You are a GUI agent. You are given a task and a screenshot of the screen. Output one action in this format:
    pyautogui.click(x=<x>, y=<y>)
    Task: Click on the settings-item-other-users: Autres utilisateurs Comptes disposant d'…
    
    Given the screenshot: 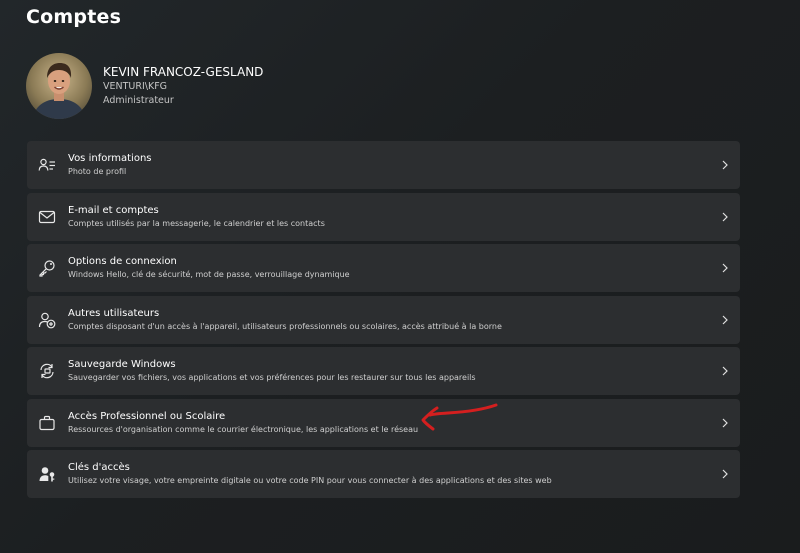 What is the action you would take?
    pyautogui.click(x=383, y=319)
    